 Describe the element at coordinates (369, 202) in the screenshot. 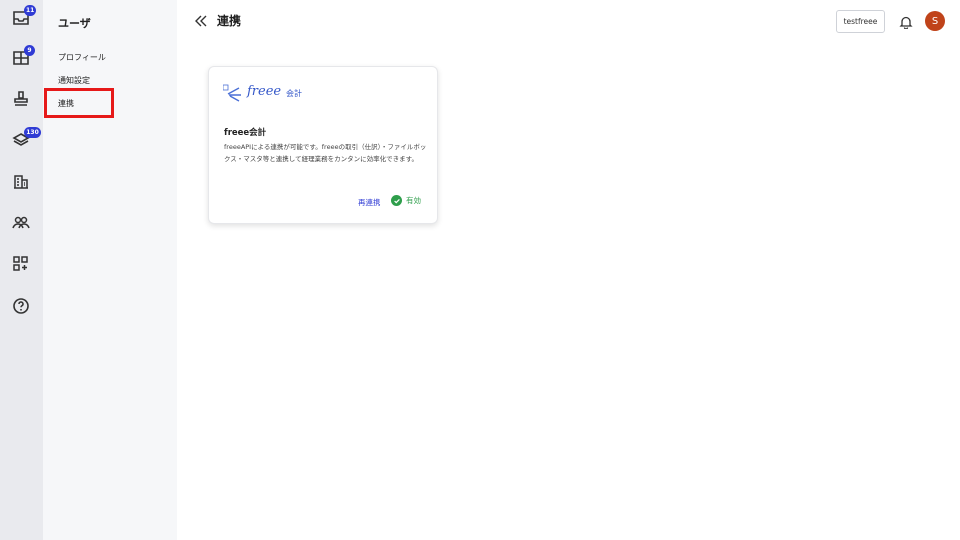

I see `reconnect-link: 再連携` at that location.